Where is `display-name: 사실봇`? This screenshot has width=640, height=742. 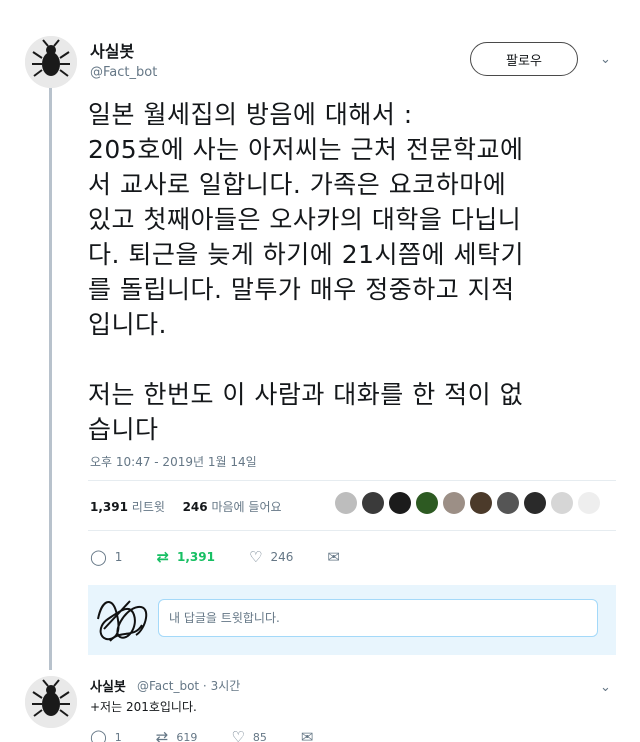
display-name: 사실봇 is located at coordinates (112, 50).